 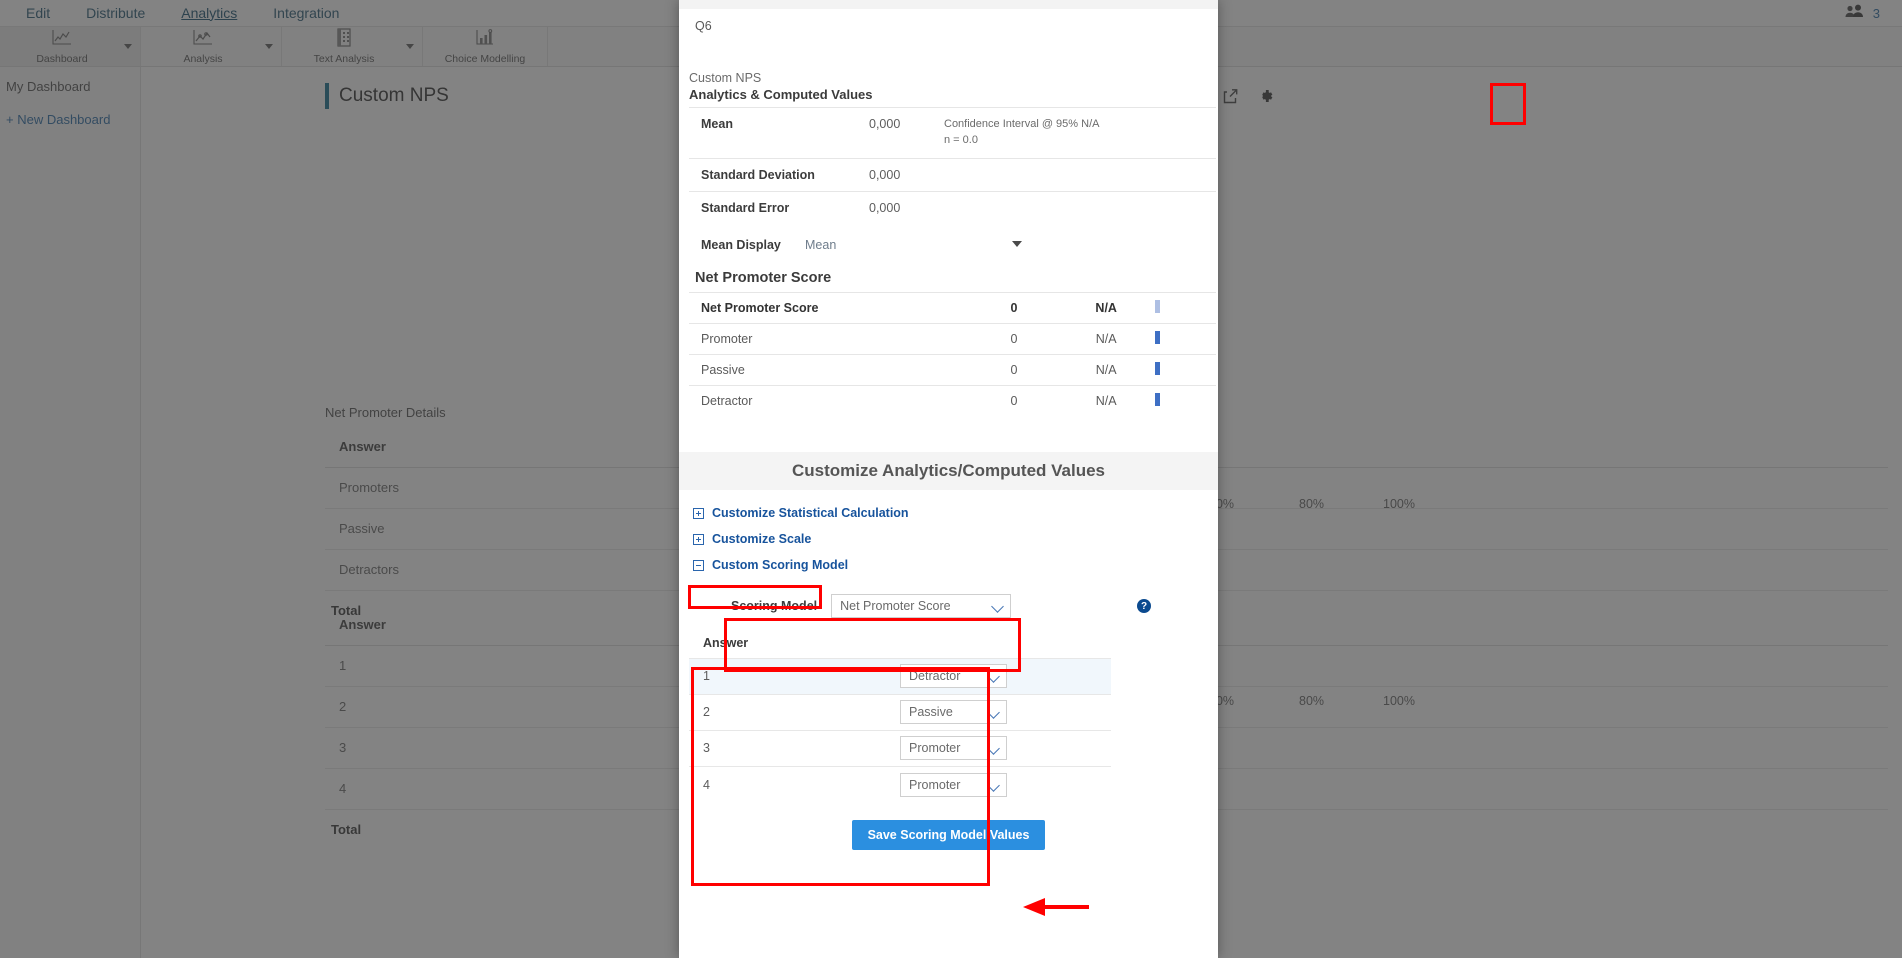 I want to click on confidence-interval-text: Confidence Interval @ 95% N/A, so click(x=1022, y=124).